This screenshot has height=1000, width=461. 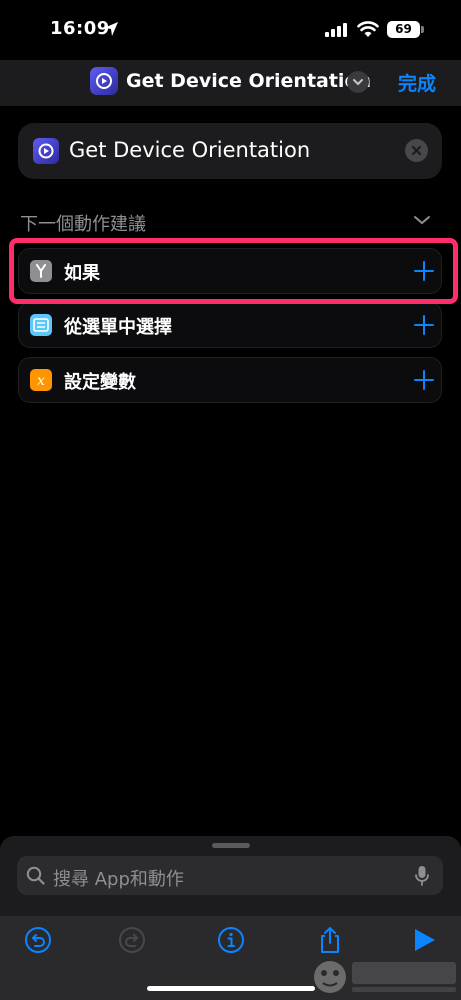 What do you see at coordinates (330, 940) in the screenshot?
I see `share-icon` at bounding box center [330, 940].